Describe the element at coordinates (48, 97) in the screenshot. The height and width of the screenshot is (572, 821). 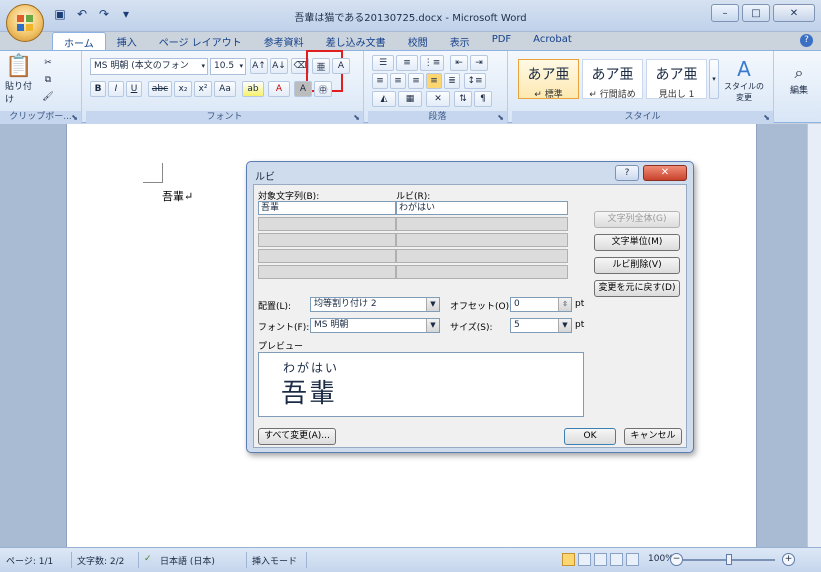
I see `format-painter-icon: 🖌` at that location.